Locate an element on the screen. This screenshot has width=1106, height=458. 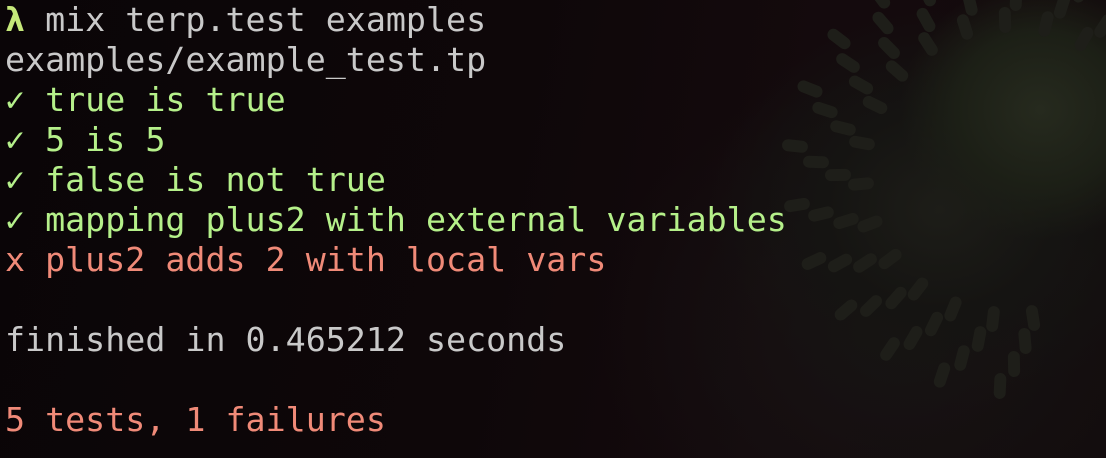
timing-text: finished in 0.465212 seconds is located at coordinates (286, 339).